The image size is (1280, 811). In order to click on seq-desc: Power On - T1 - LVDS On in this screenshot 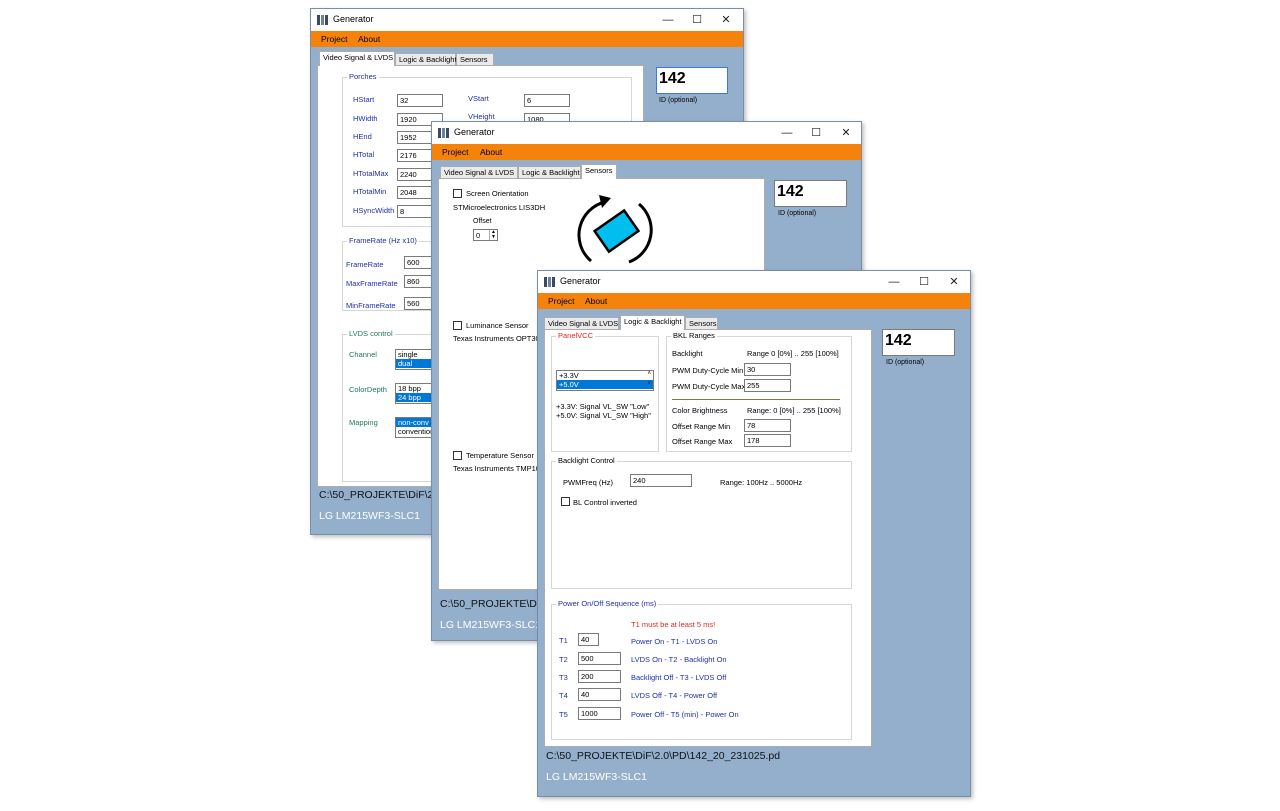, I will do `click(674, 641)`.